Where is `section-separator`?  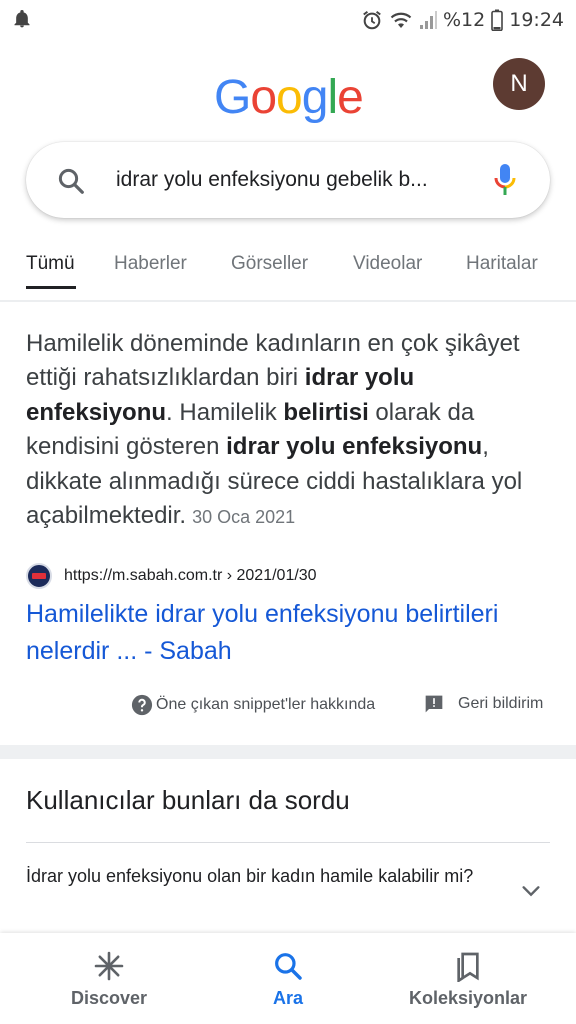
section-separator is located at coordinates (288, 752).